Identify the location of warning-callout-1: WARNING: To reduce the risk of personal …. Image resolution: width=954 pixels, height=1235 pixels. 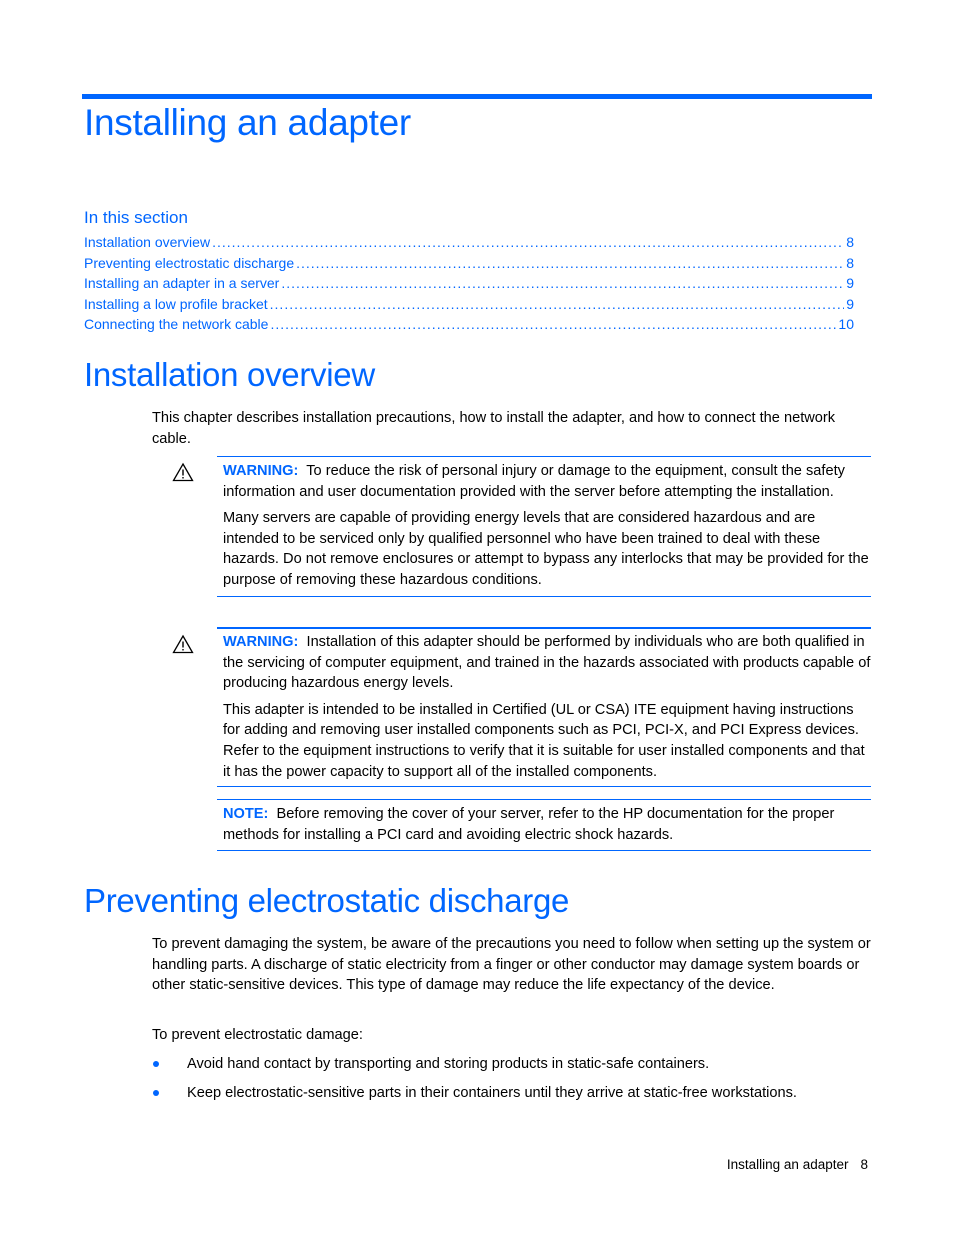
(544, 526).